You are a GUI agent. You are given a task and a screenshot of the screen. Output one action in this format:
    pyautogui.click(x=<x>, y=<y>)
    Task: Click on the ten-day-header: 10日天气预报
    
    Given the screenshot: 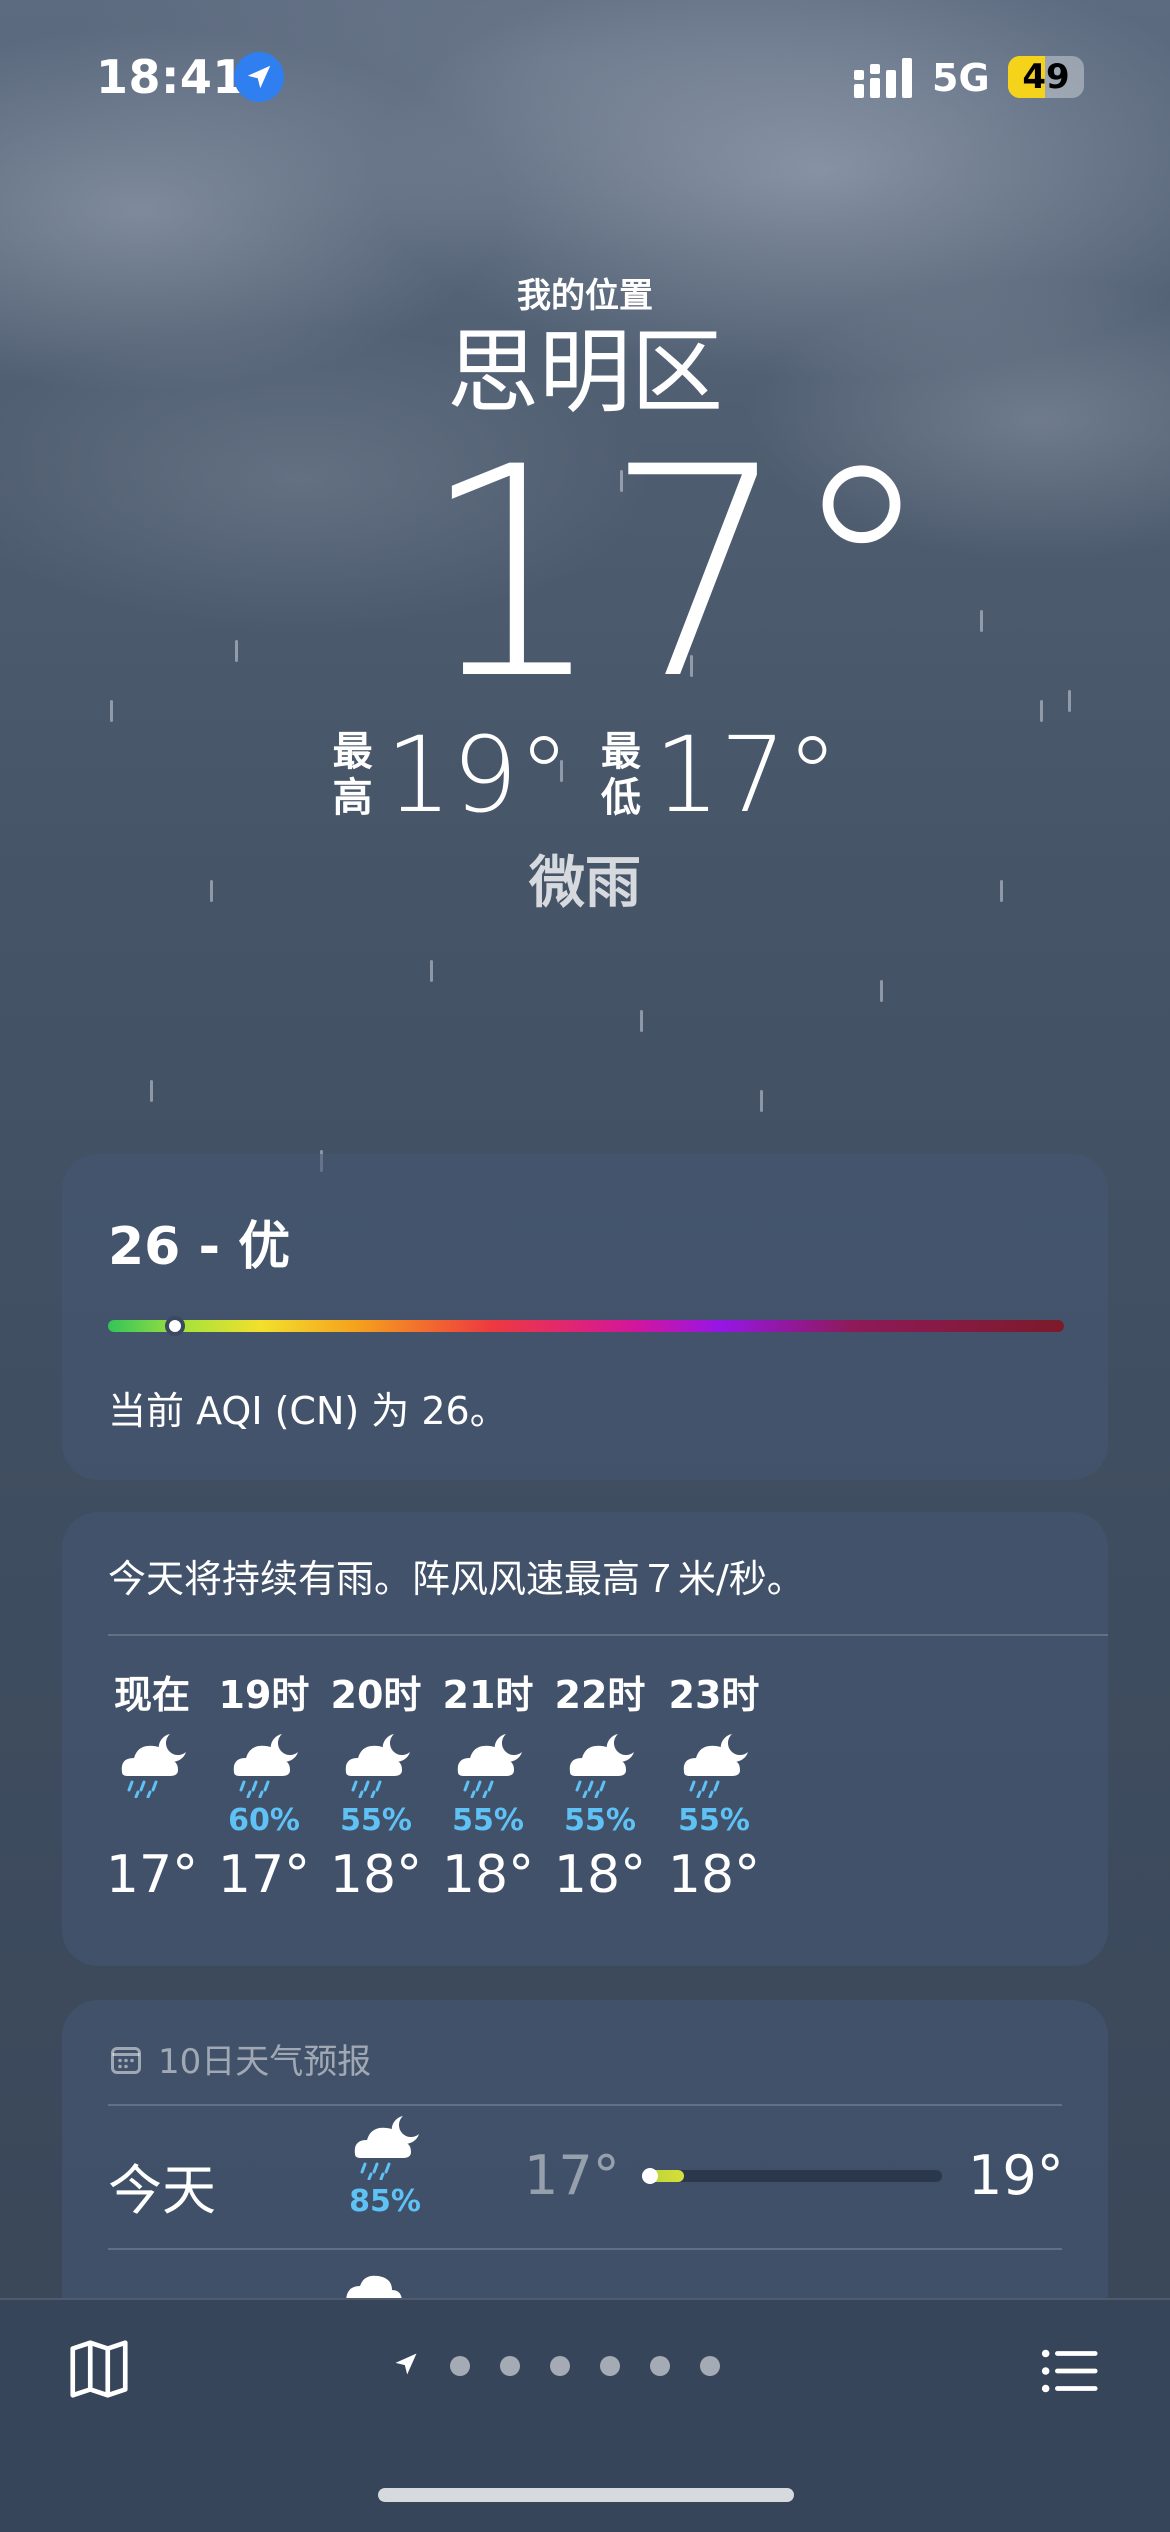 What is the action you would take?
    pyautogui.click(x=239, y=2058)
    